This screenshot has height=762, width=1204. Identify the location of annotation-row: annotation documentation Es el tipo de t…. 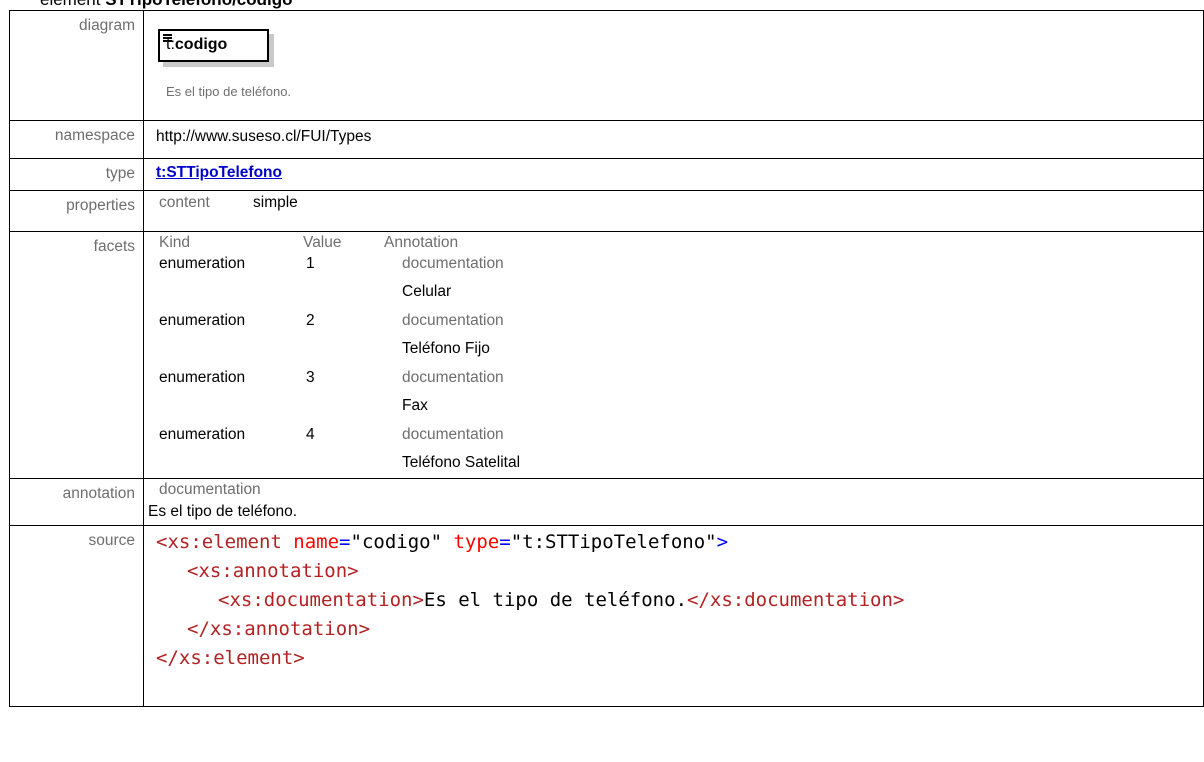
(606, 502).